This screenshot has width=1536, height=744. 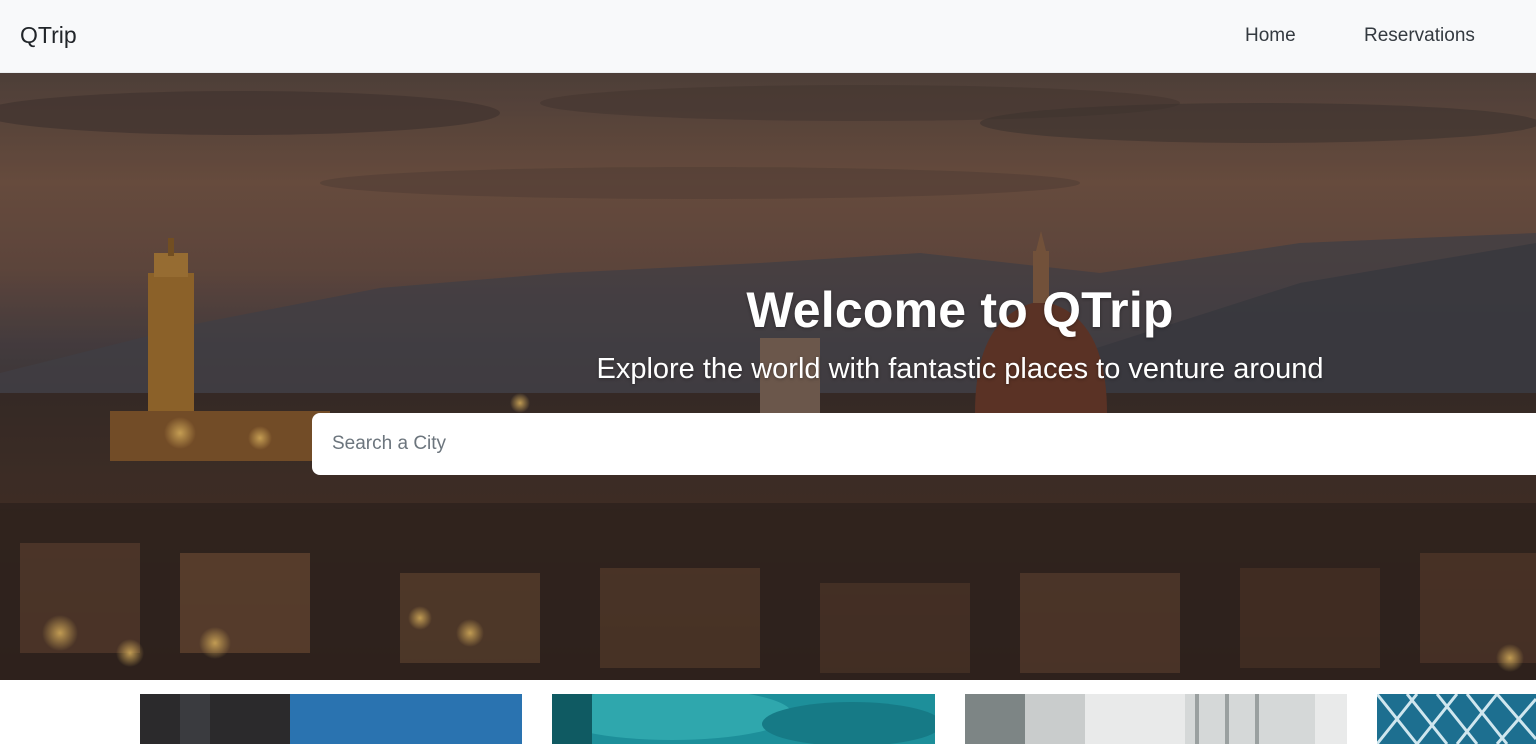 What do you see at coordinates (924, 444) in the screenshot?
I see `city-search-input` at bounding box center [924, 444].